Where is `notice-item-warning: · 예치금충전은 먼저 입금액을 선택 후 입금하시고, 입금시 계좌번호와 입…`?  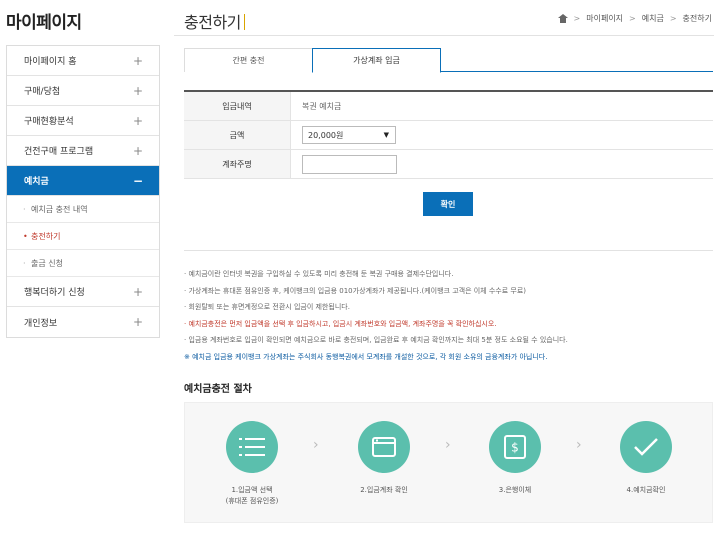
notice-item-warning: · 예치금충전은 먼저 입금액을 선택 후 입금하시고, 입금시 계좌번호와 입… is located at coordinates (340, 323).